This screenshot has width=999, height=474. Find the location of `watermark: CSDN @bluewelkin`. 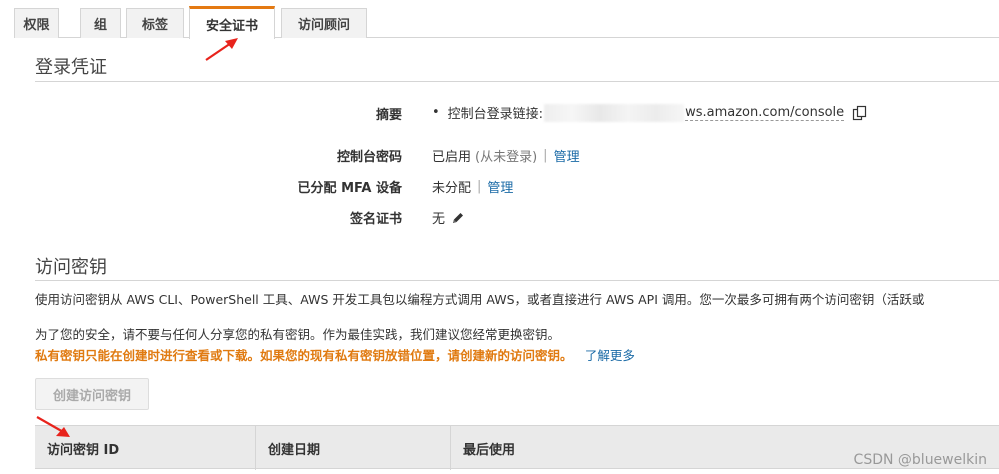

watermark: CSDN @bluewelkin is located at coordinates (920, 460).